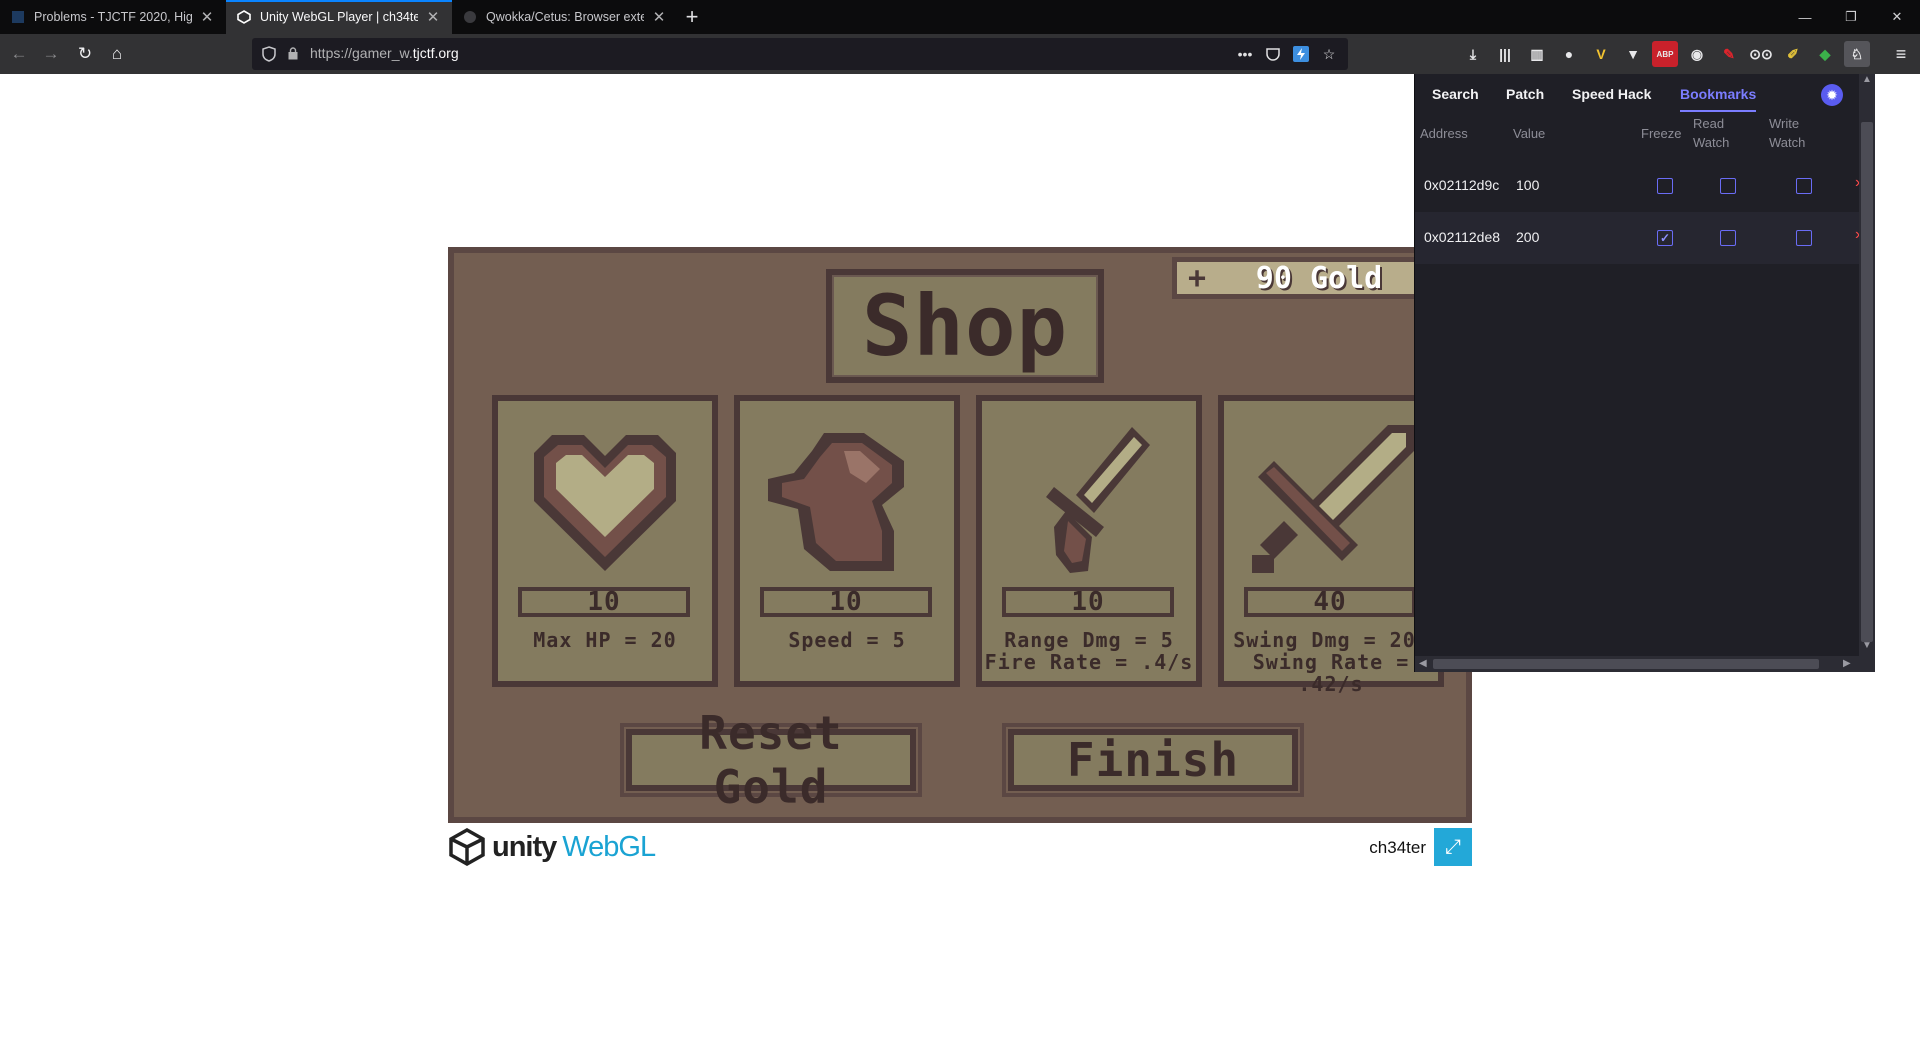 The width and height of the screenshot is (1920, 1040). Describe the element at coordinates (1537, 54) in the screenshot. I see `sidebar-icon: ▥` at that location.